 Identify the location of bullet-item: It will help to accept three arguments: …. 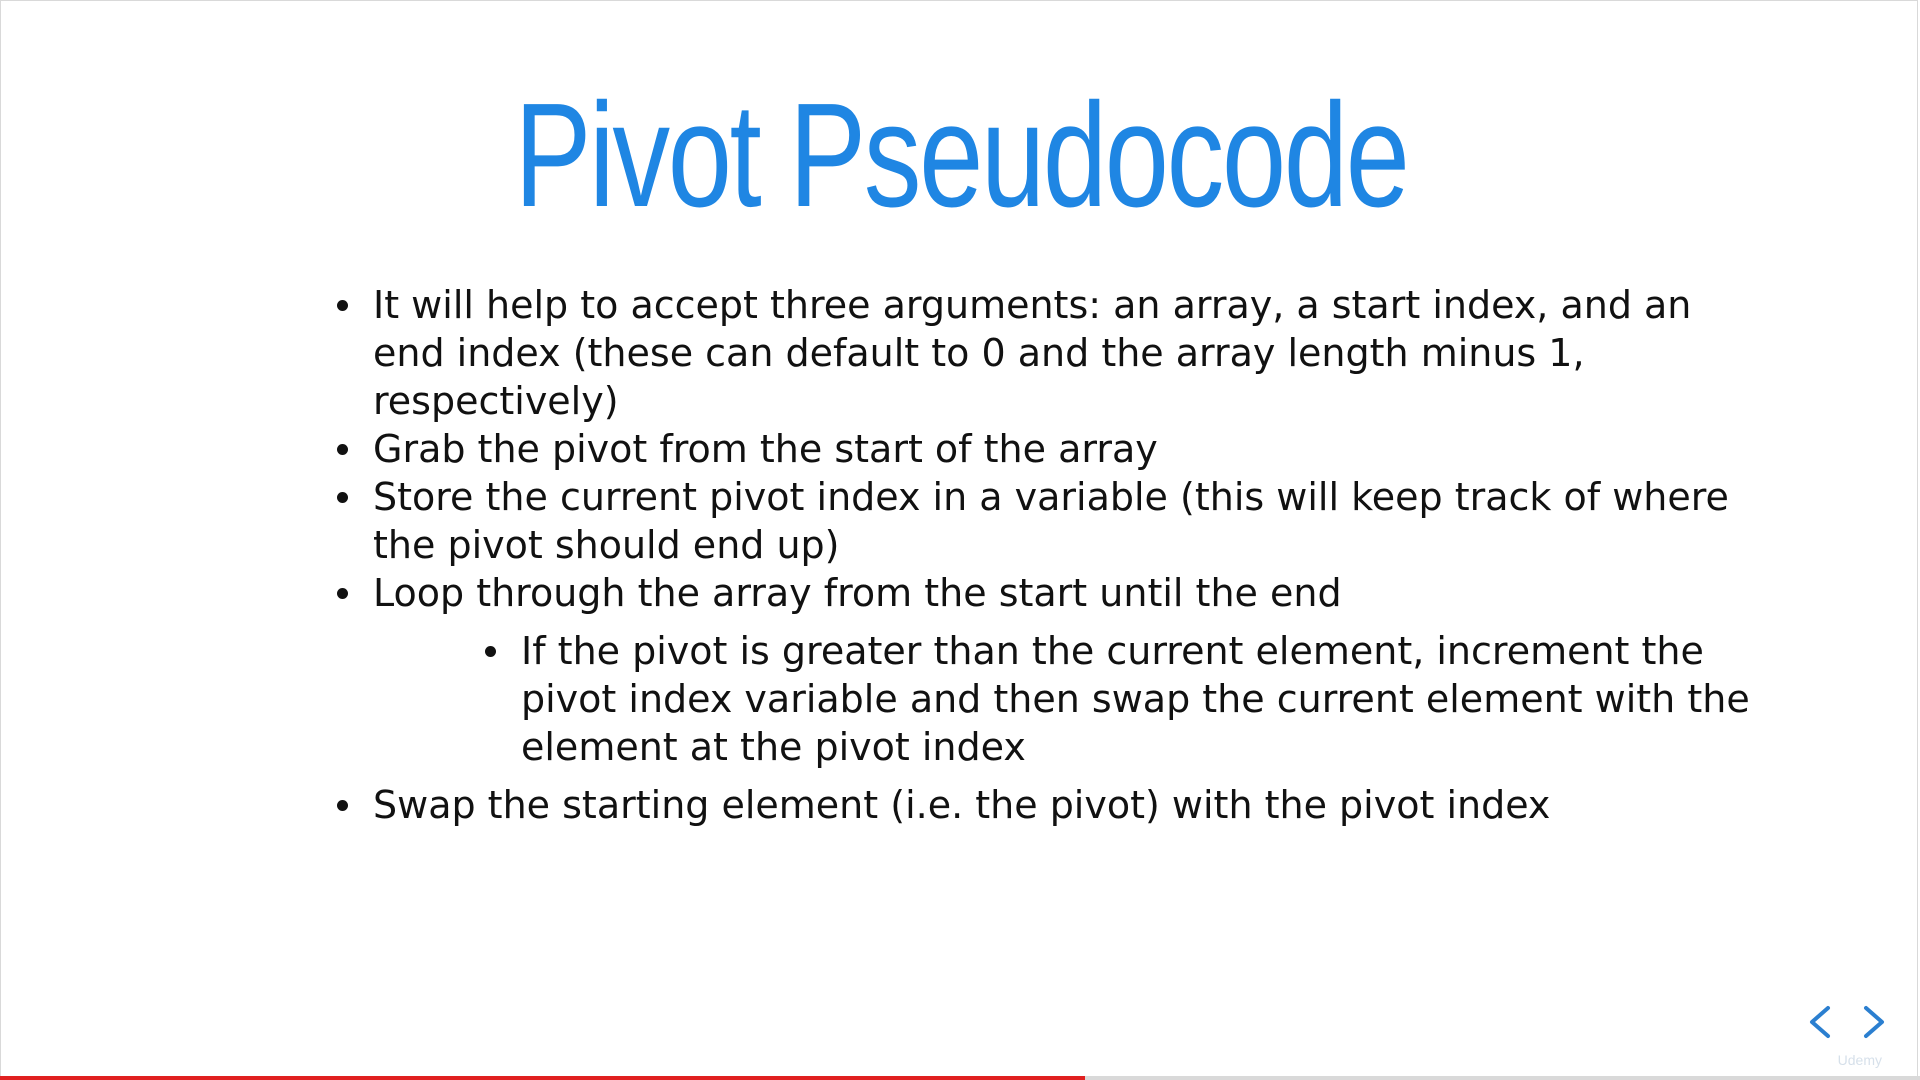
(1041, 353).